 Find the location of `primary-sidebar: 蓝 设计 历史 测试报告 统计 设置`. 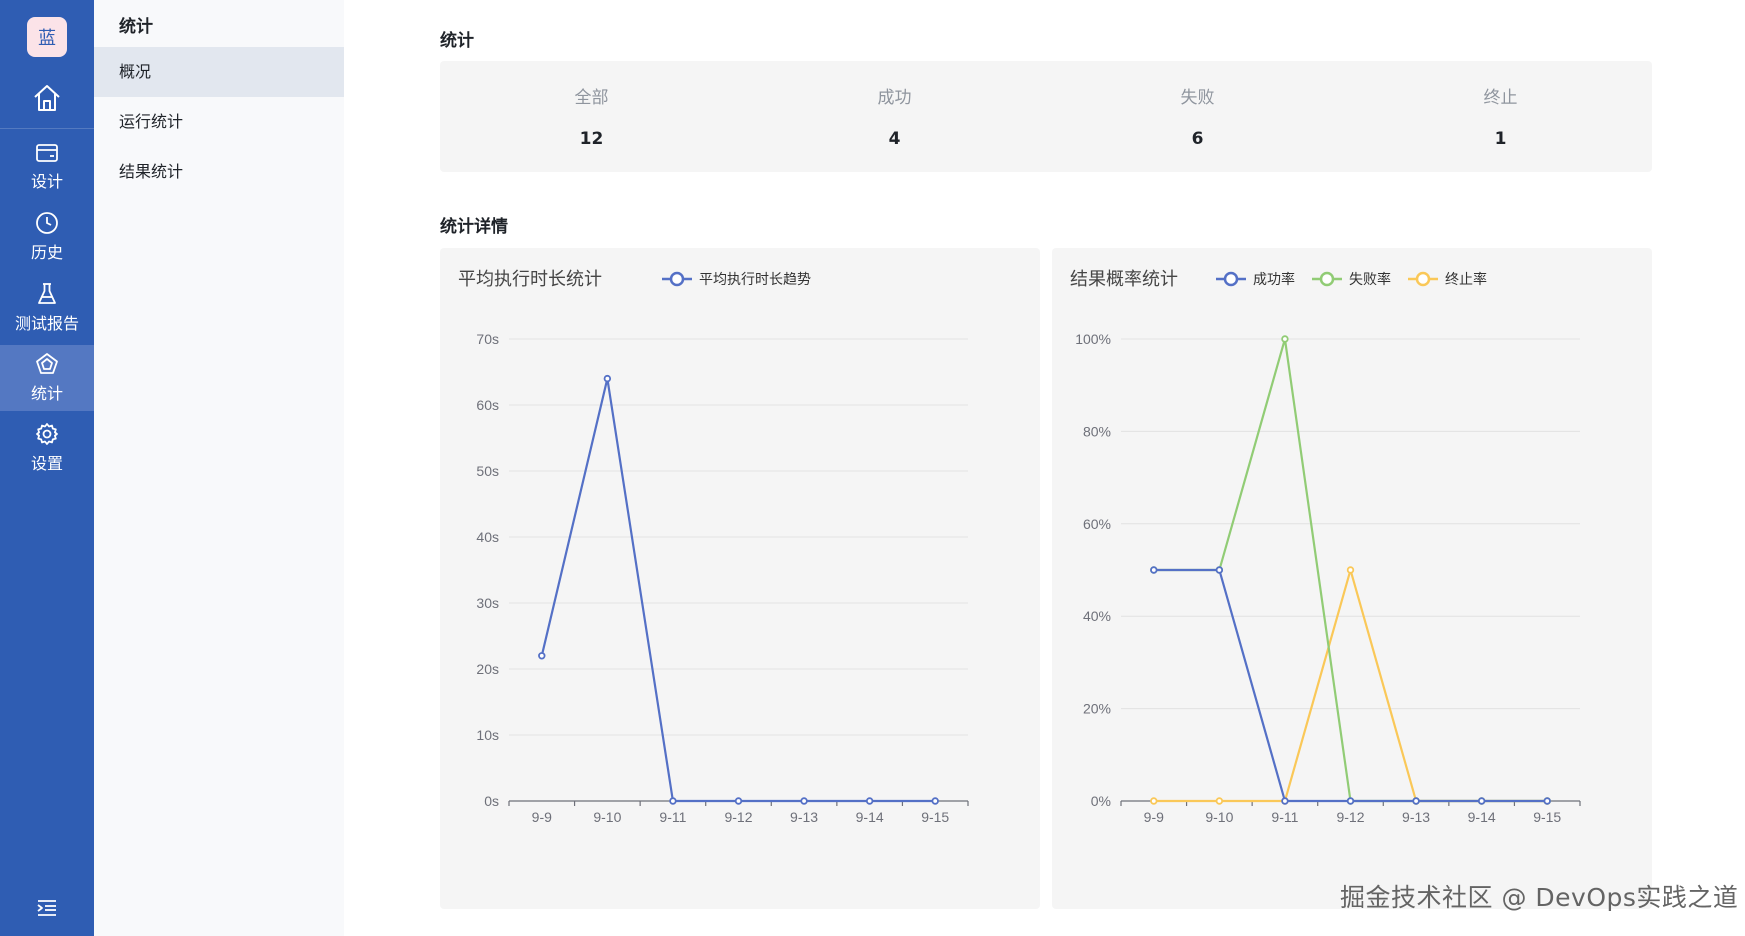

primary-sidebar: 蓝 设计 历史 测试报告 统计 设置 is located at coordinates (47, 468).